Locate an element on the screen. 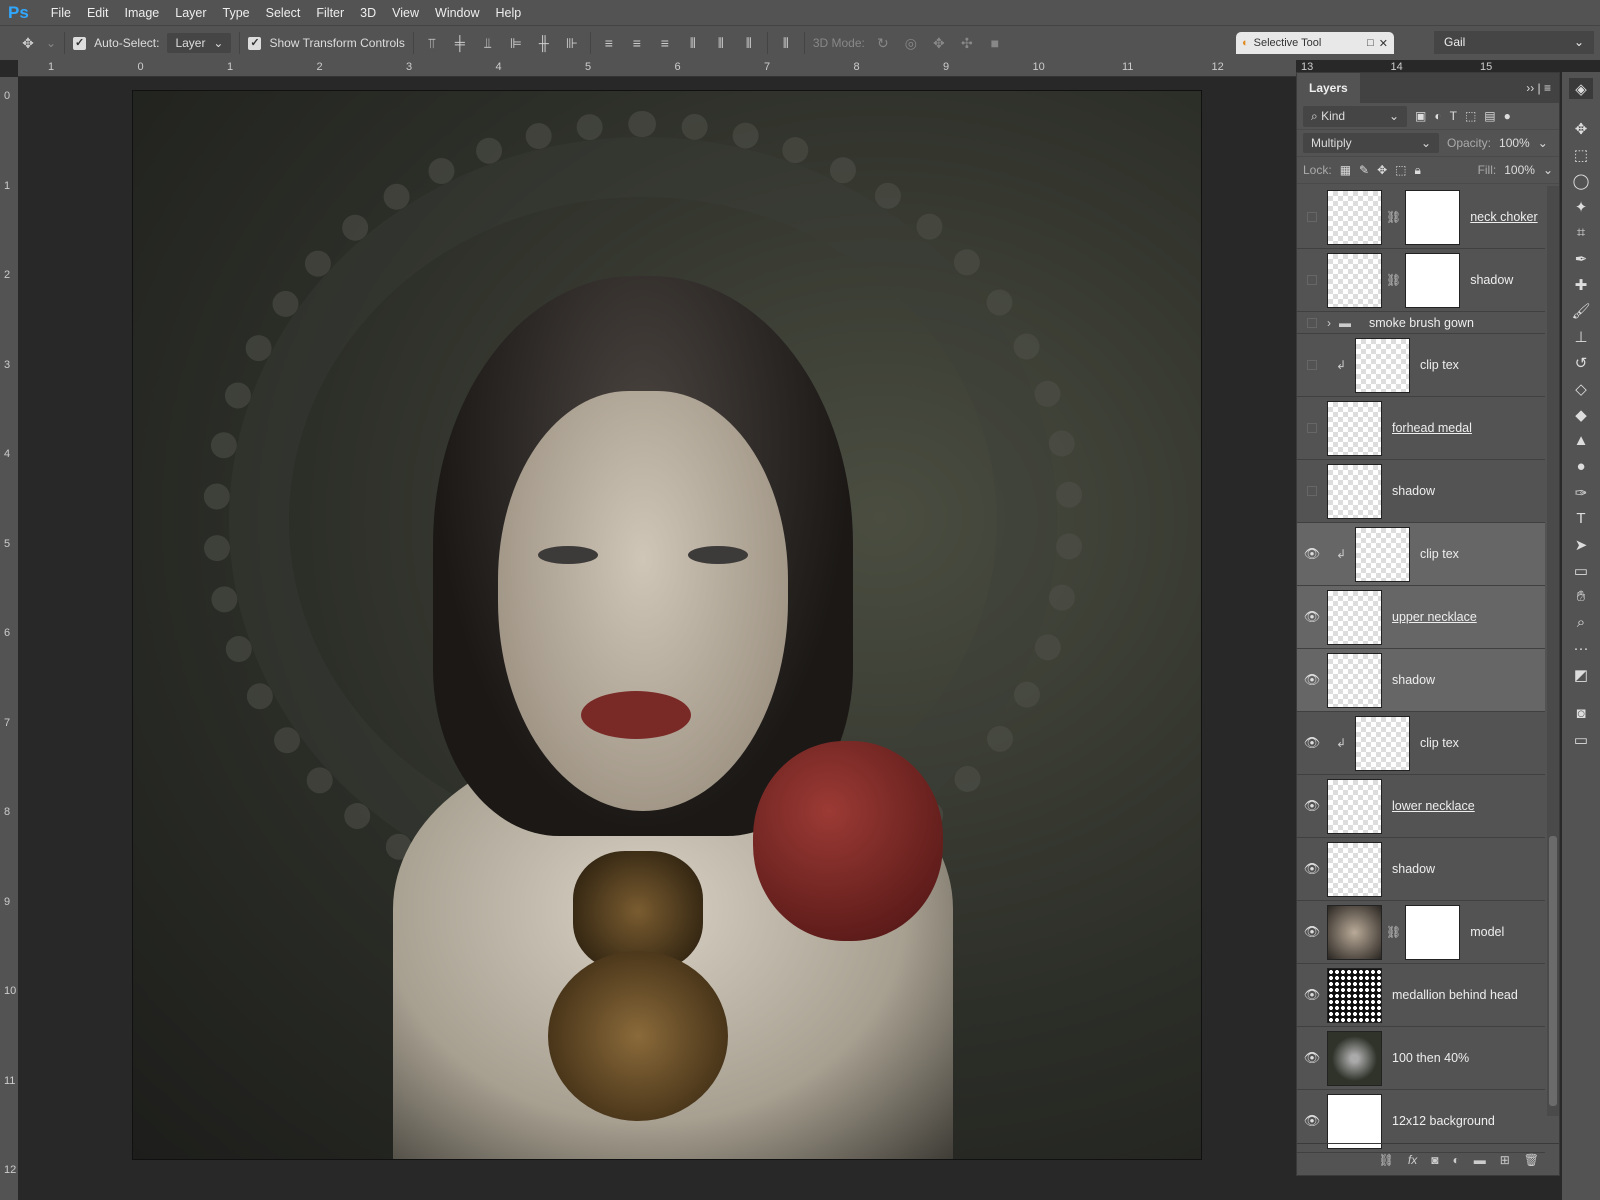 This screenshot has width=1600, height=1200. distribute-bottom-icon: ≡ is located at coordinates (665, 43).